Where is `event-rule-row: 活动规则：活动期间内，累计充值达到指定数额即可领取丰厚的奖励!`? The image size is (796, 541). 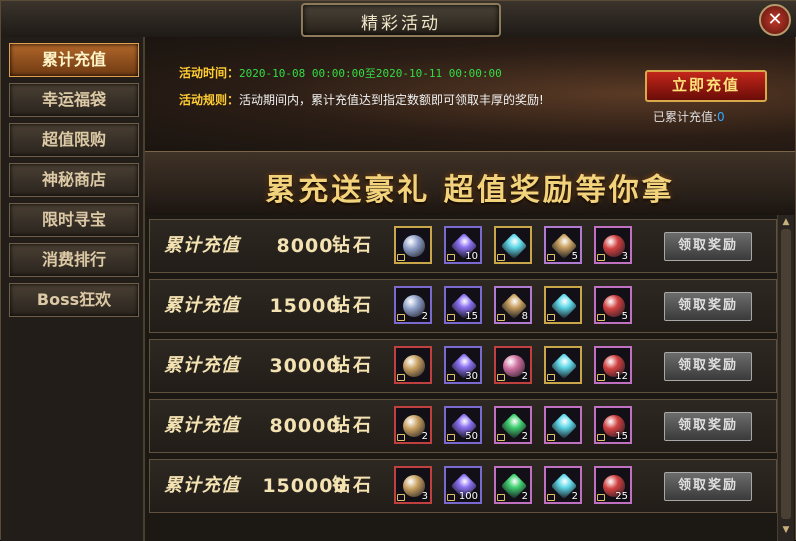
event-rule-row: 活动规则：活动期间内，累计充值达到指定数额即可领取丰厚的奖励! is located at coordinates (361, 99).